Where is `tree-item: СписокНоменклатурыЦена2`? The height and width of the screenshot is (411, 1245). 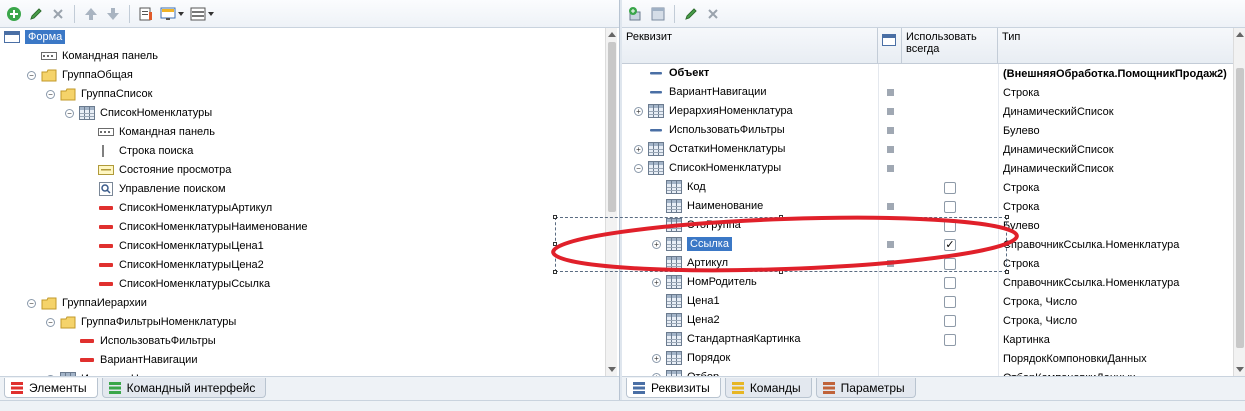
tree-item: СписокНоменклатурыЦена2 is located at coordinates (302, 265).